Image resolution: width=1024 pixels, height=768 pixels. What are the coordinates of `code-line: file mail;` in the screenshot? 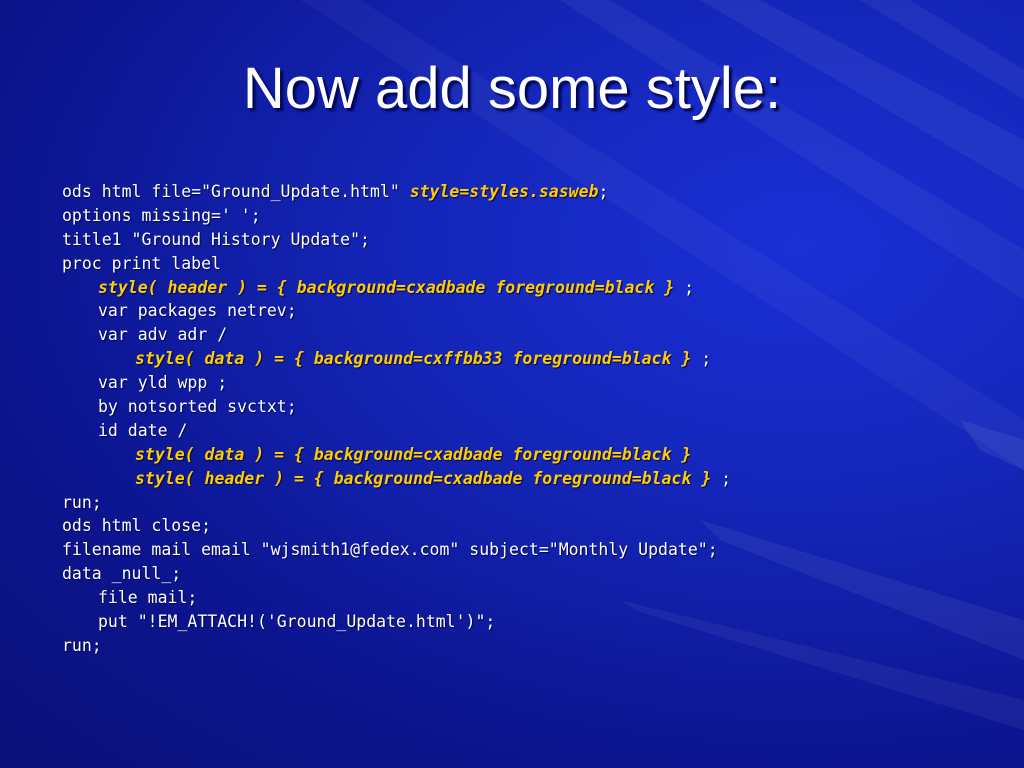 It's located at (148, 598).